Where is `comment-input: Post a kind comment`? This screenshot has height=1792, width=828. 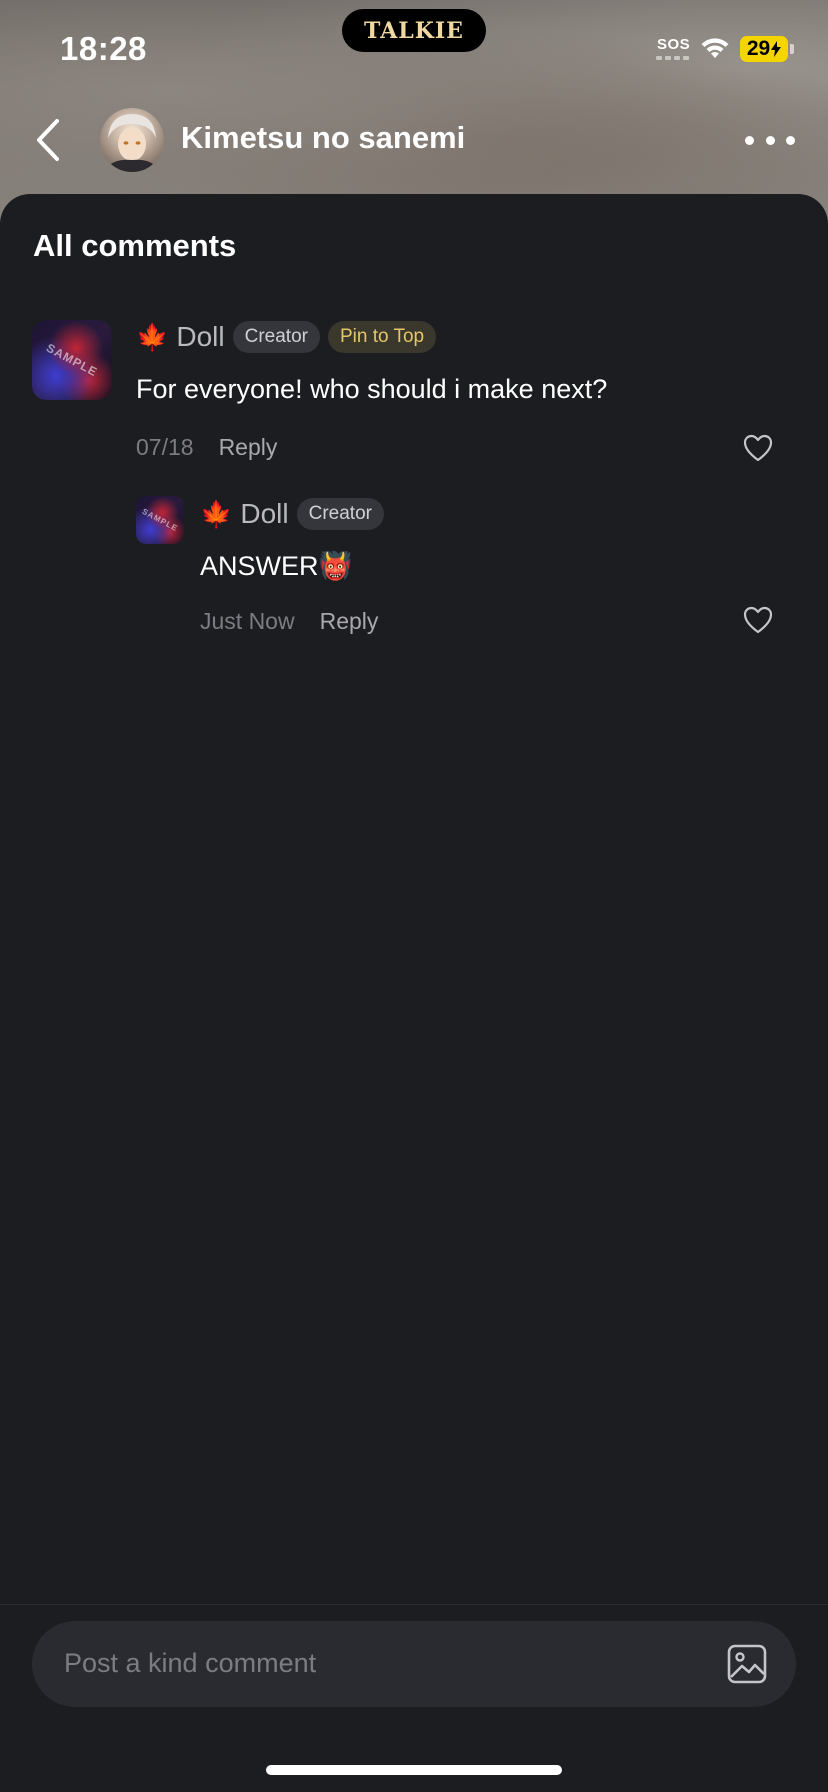 comment-input: Post a kind comment is located at coordinates (414, 1664).